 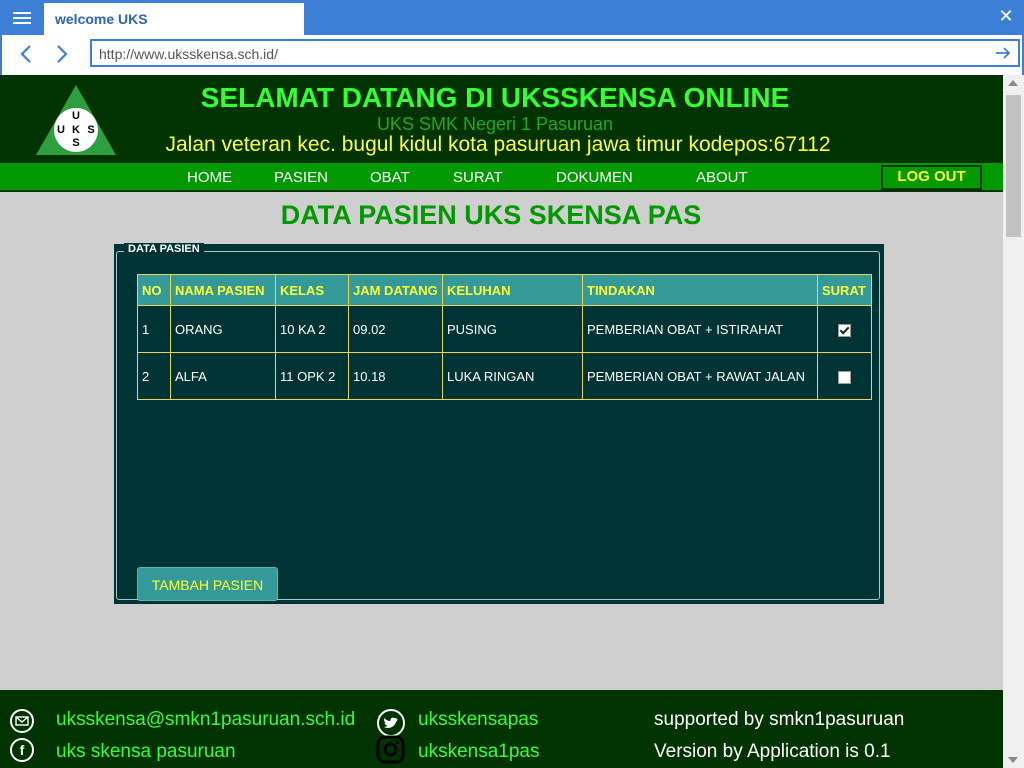 I want to click on browser-titlebar: welcome UKS ✕, so click(x=512, y=17).